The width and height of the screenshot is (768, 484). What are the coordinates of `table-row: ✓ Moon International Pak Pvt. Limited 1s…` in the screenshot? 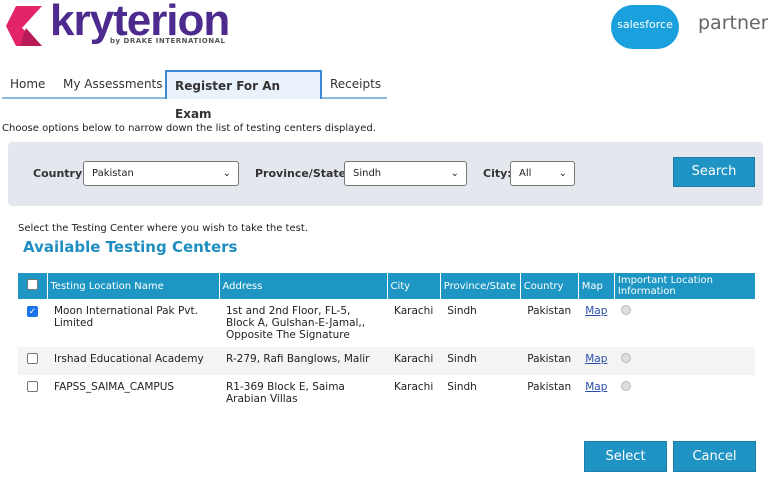 It's located at (386, 323).